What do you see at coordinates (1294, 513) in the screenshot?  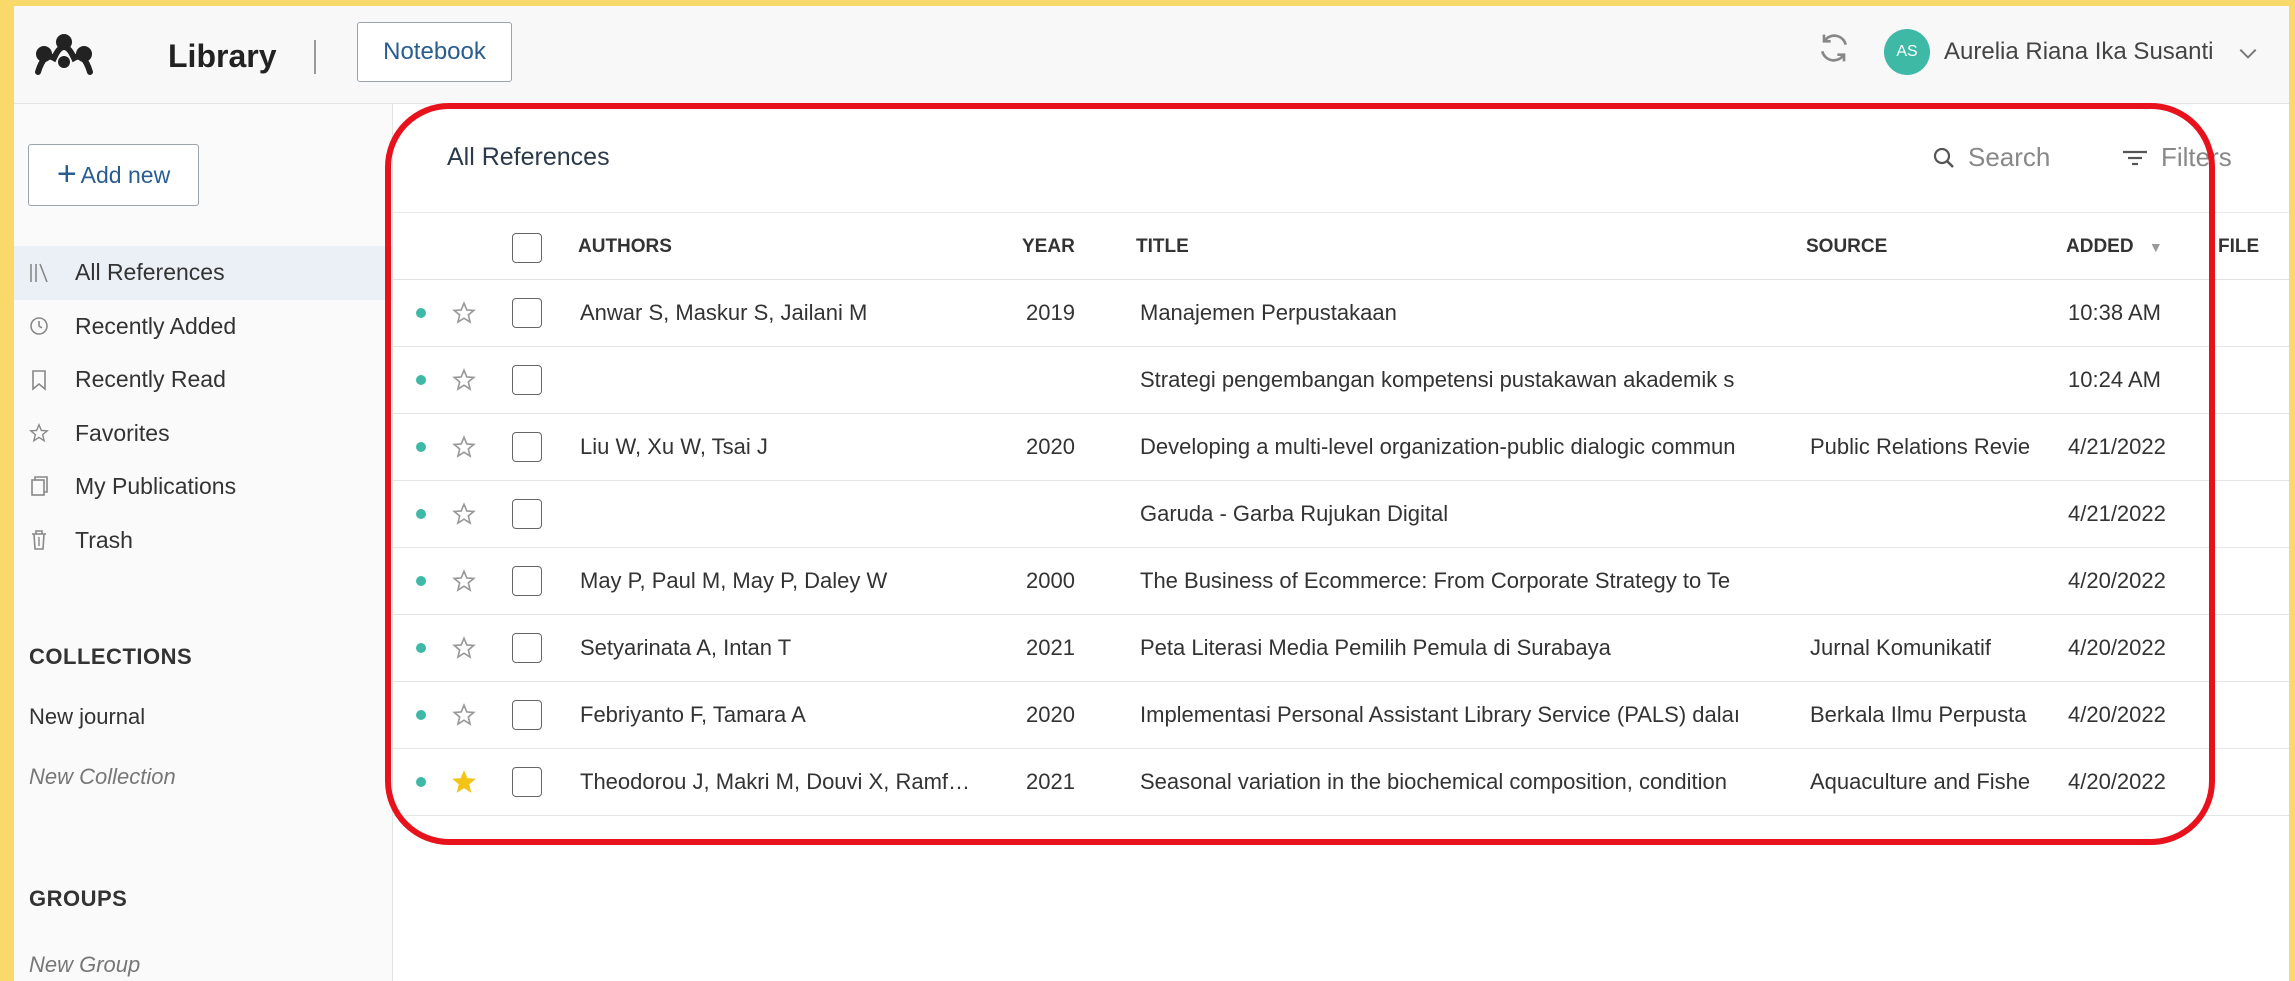 I see `cell-title: Garuda - Garba Rujukan Digital` at bounding box center [1294, 513].